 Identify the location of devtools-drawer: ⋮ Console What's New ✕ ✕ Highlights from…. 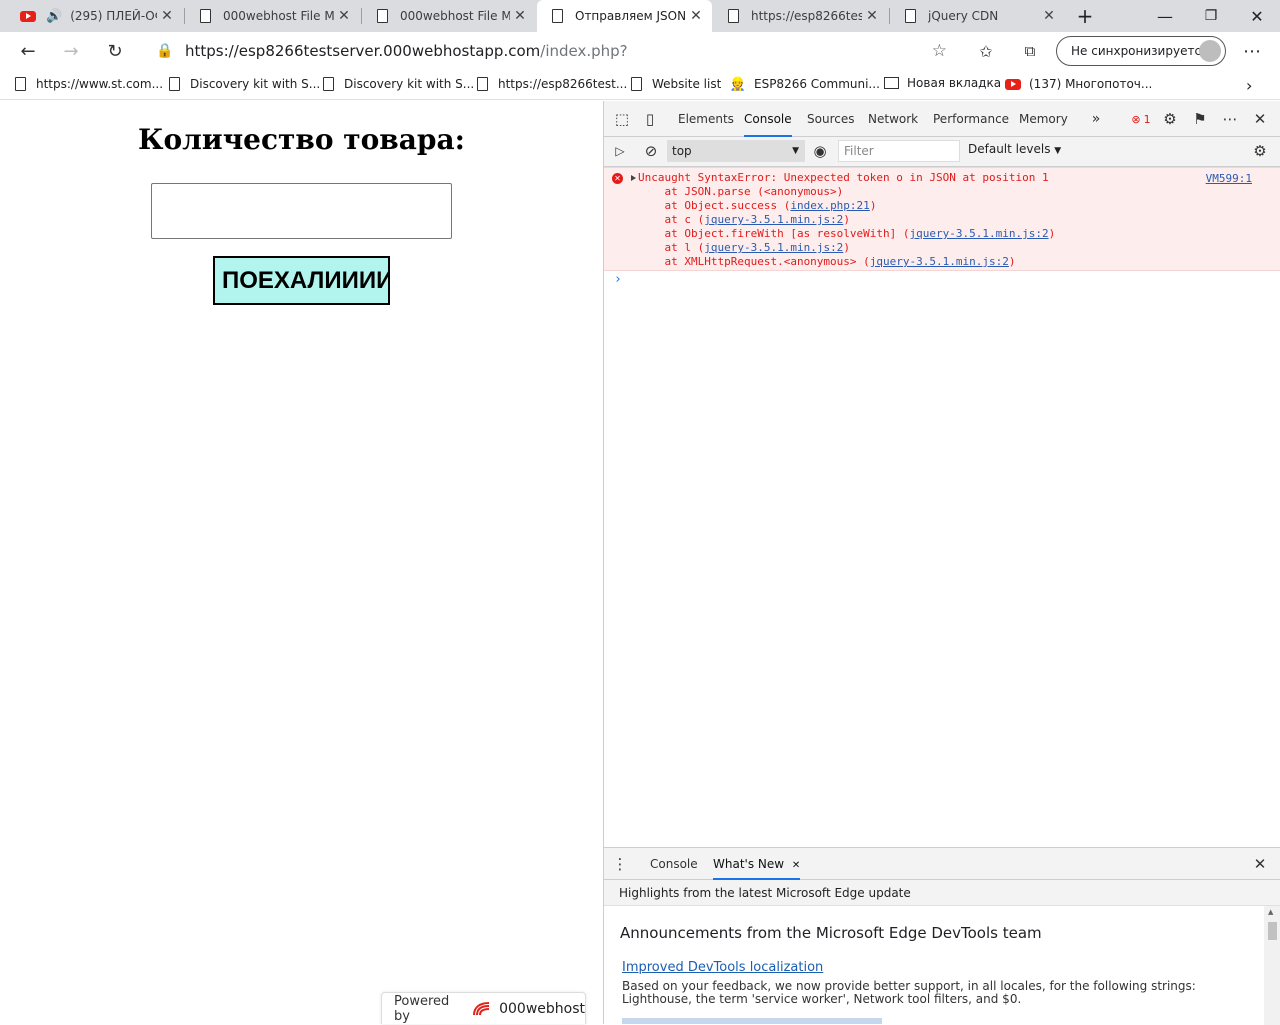
(942, 936).